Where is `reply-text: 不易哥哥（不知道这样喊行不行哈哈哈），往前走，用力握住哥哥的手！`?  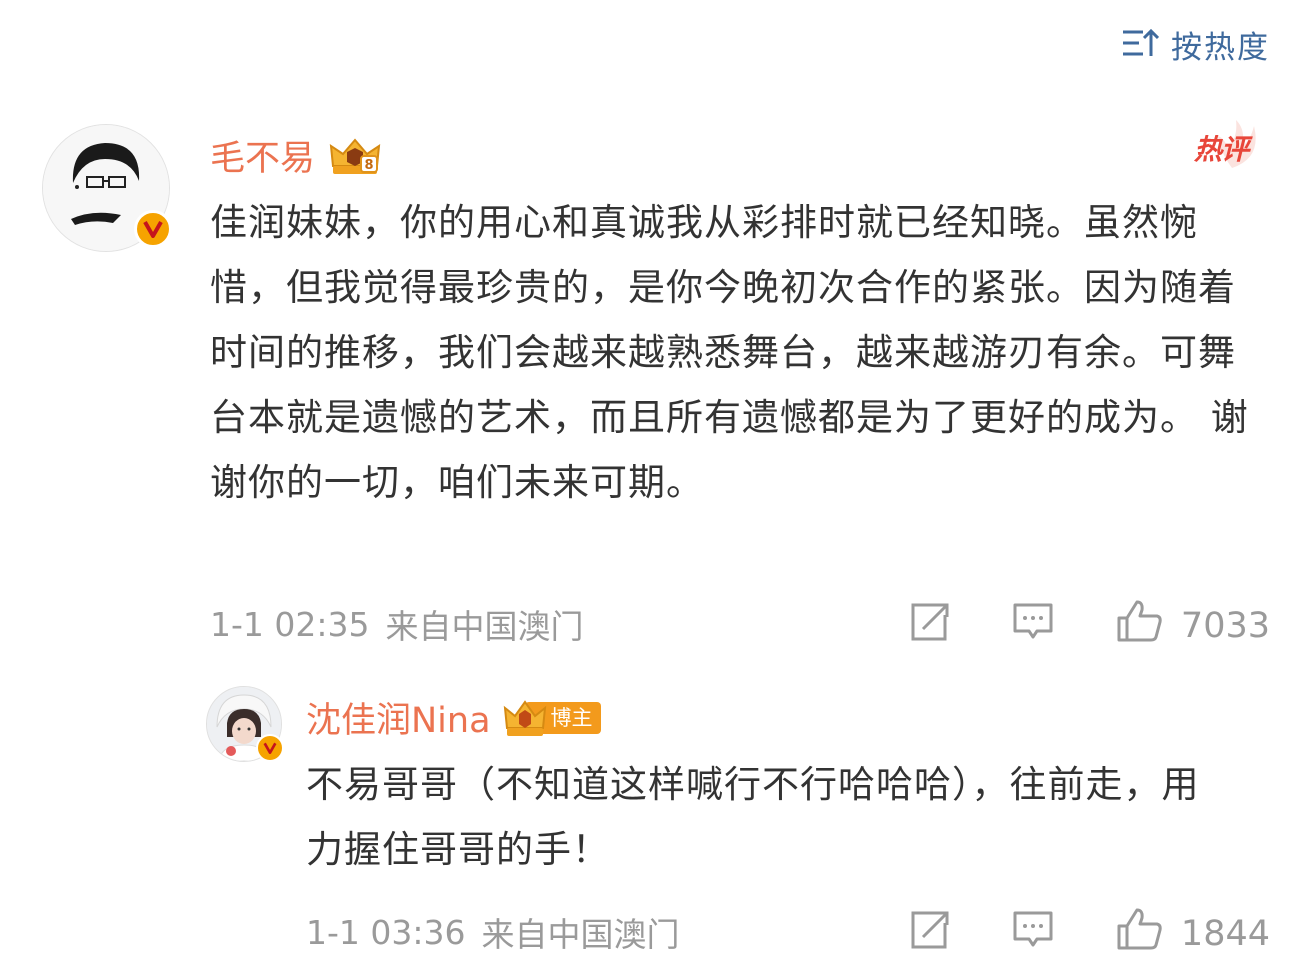
reply-text: 不易哥哥（不知道这样喊行不行哈哈哈），往前走，用力握住哥哥的手！ is located at coordinates (753, 817).